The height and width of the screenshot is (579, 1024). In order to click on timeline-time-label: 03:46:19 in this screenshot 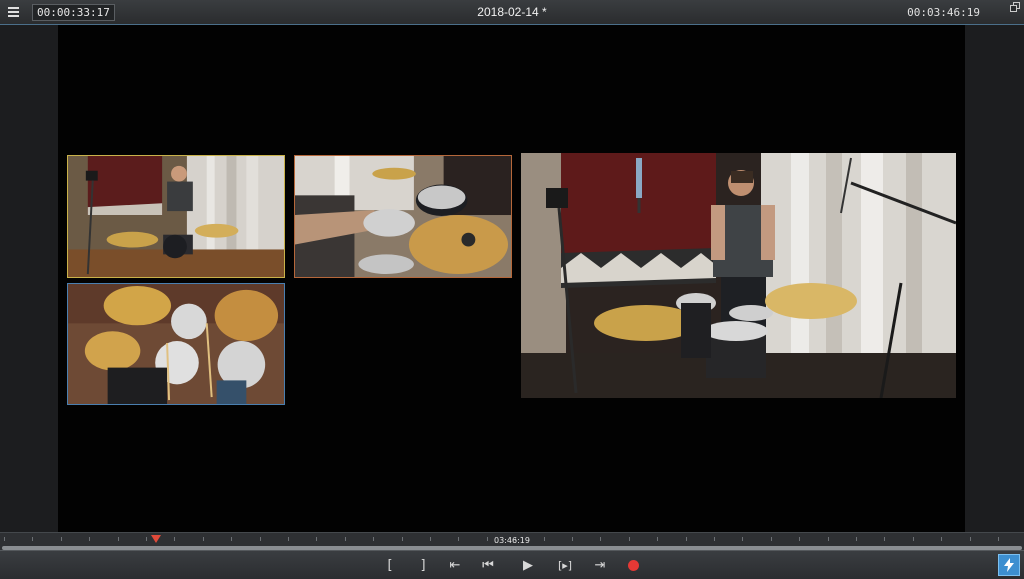, I will do `click(512, 540)`.